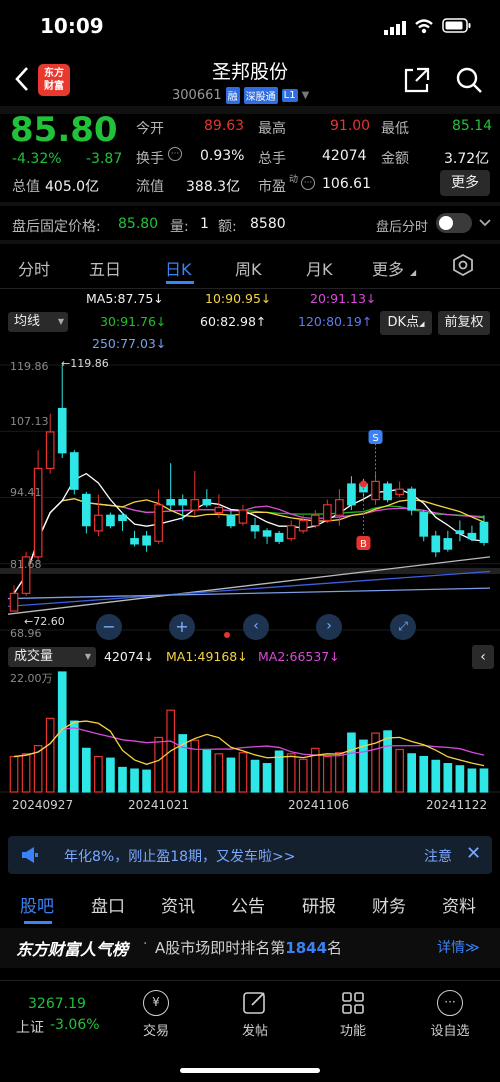 The image size is (500, 1082). Describe the element at coordinates (329, 627) in the screenshot. I see `scroll-right-icon: ›` at that location.